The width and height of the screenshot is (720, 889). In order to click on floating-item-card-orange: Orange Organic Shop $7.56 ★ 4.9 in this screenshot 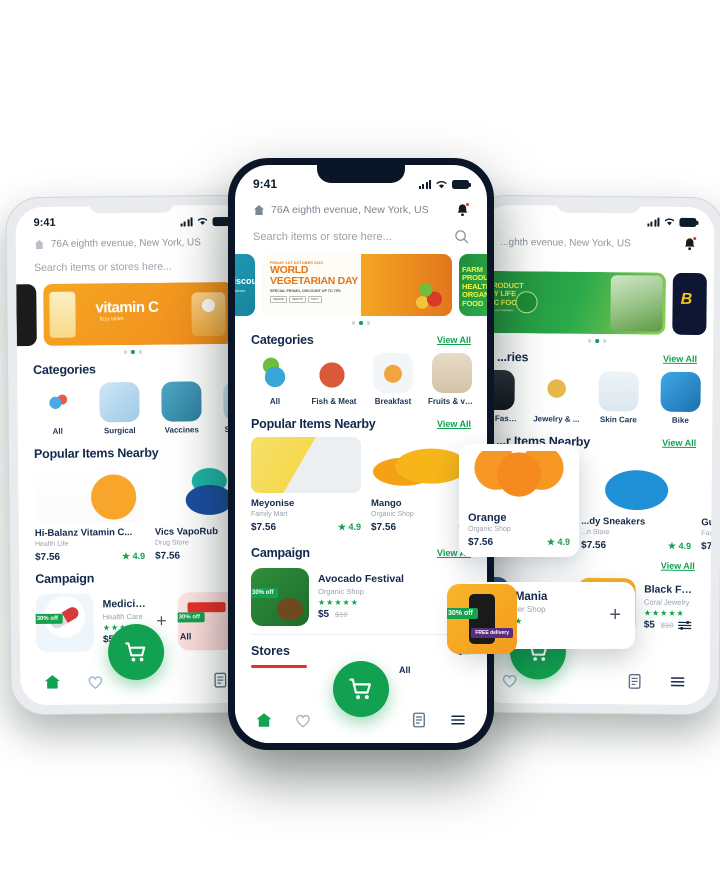, I will do `click(519, 500)`.